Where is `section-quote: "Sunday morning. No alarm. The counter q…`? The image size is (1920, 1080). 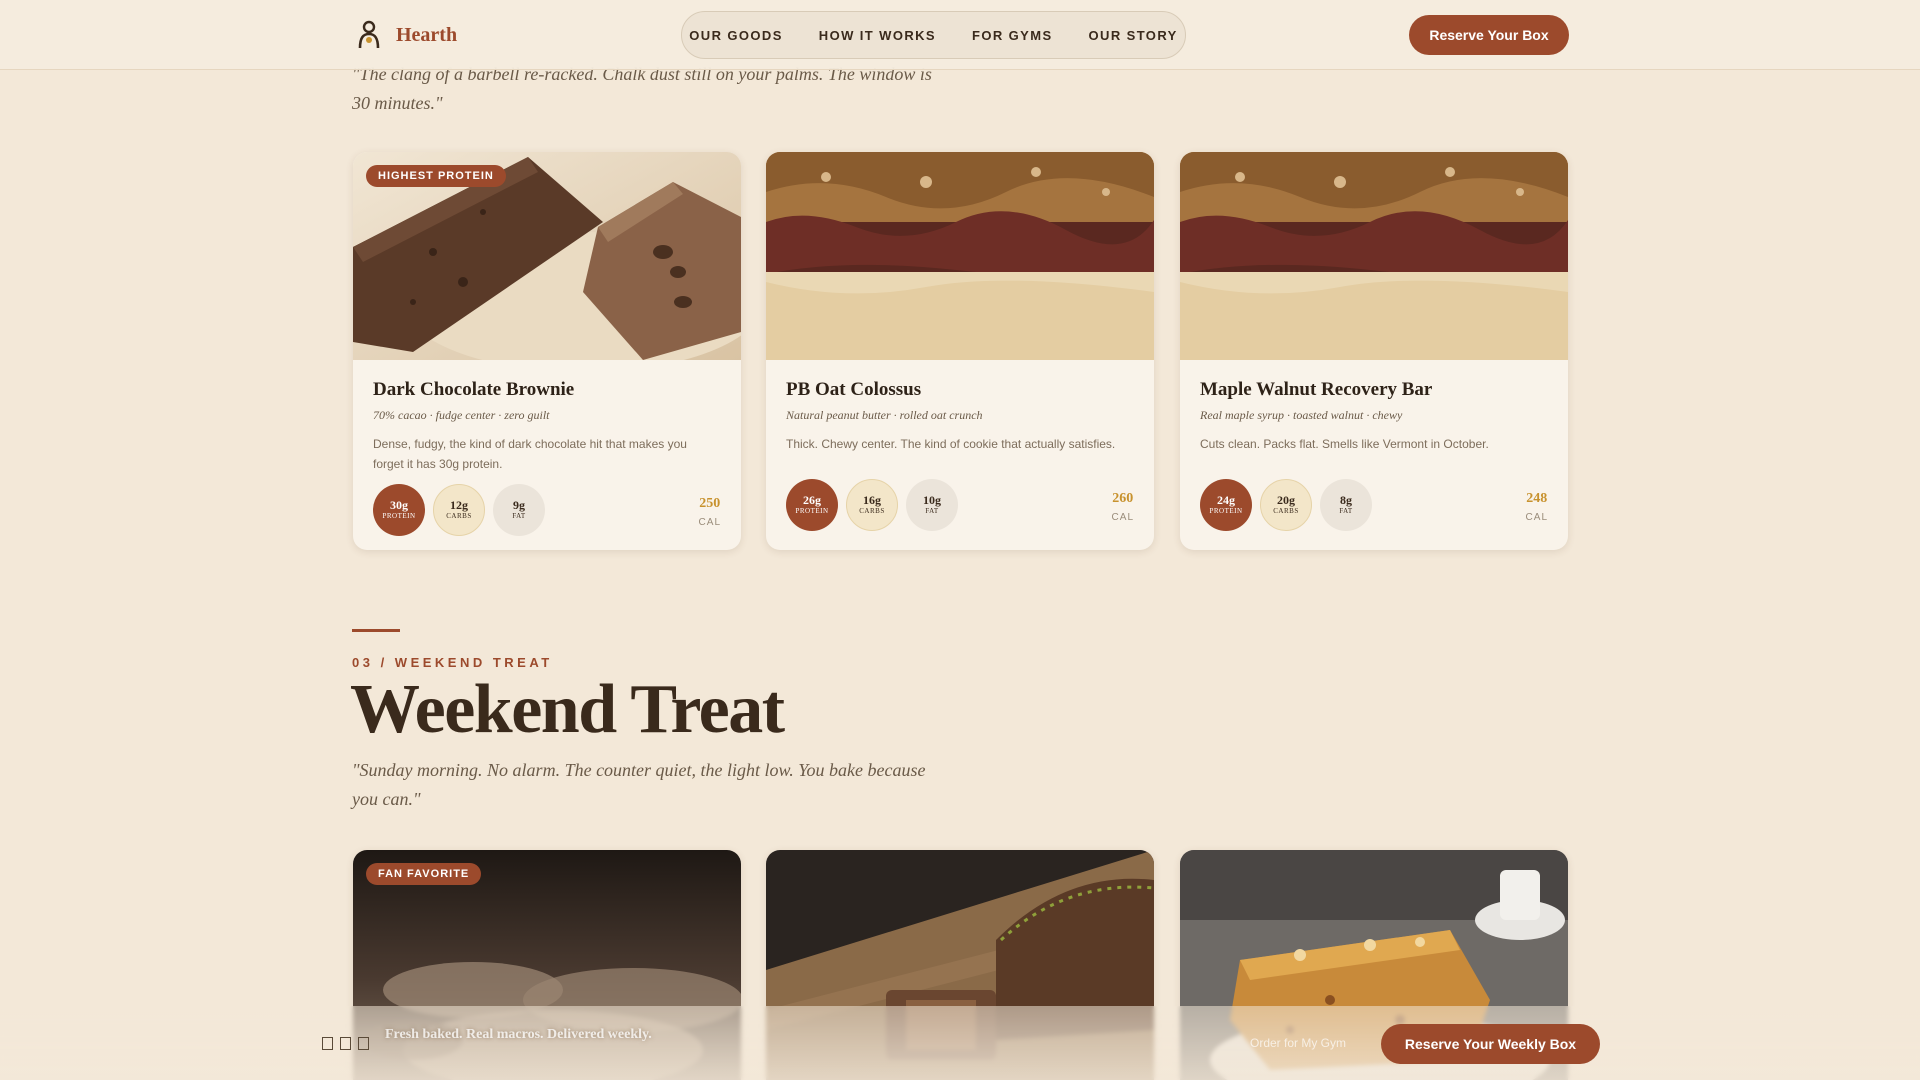 section-quote: "Sunday morning. No alarm. The counter q… is located at coordinates (639, 784).